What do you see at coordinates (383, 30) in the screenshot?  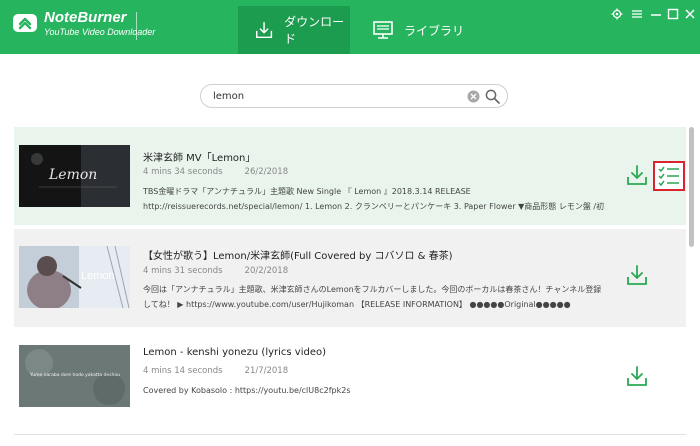 I see `monitor-icon` at bounding box center [383, 30].